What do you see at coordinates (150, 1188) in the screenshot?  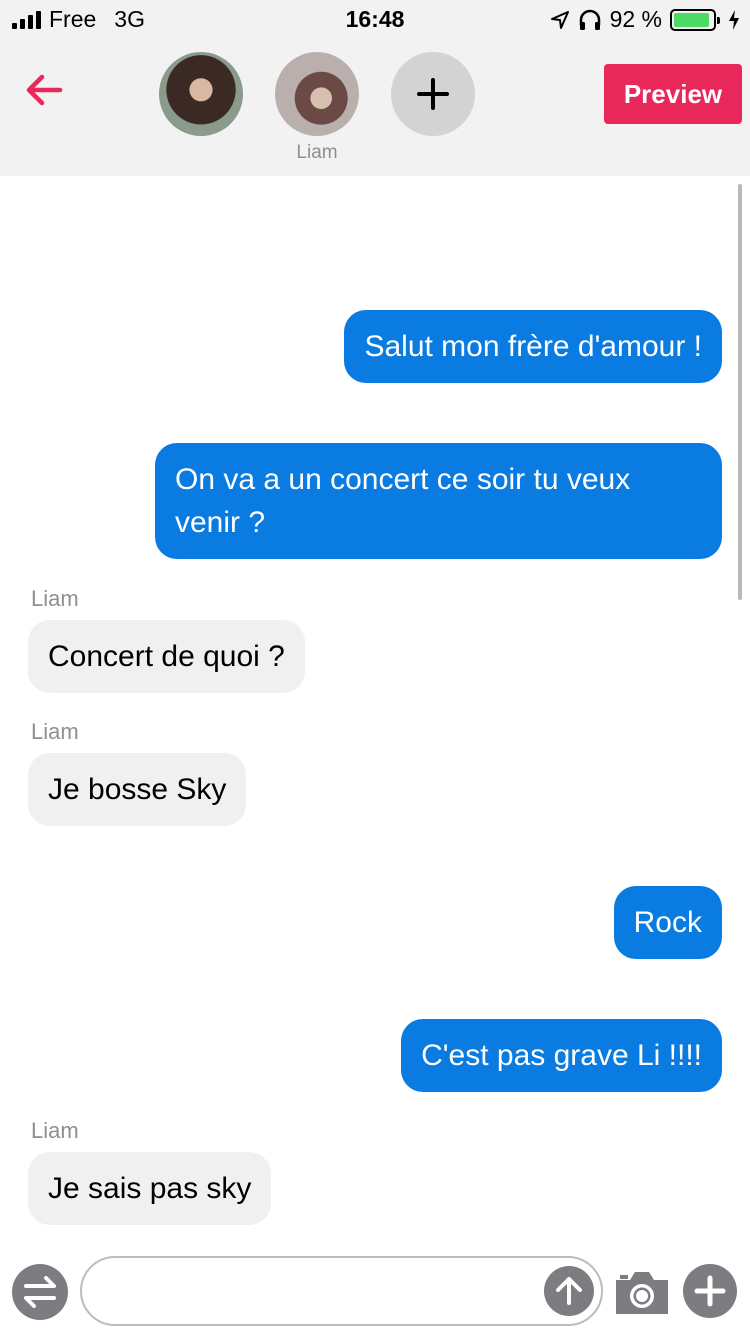 I see `message-bubble-incoming: Je sais pas sky` at bounding box center [150, 1188].